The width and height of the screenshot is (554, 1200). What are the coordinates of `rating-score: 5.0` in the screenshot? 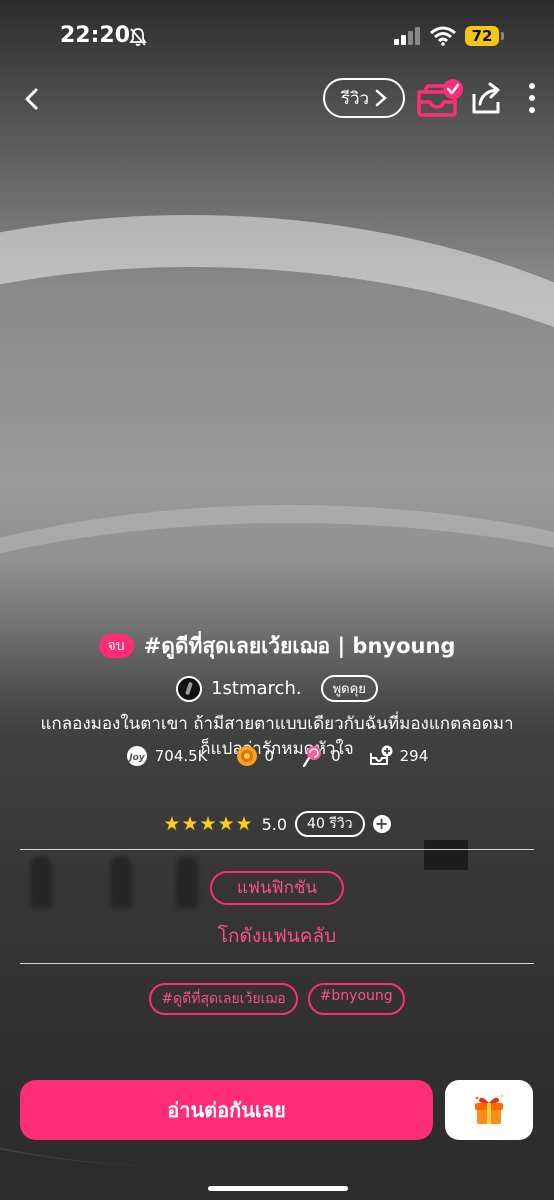 It's located at (274, 824).